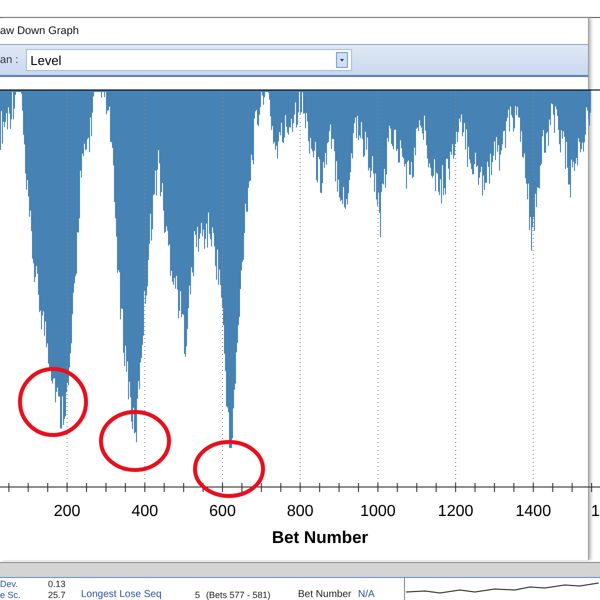 This screenshot has width=600, height=600. I want to click on stat-value: 25.7, so click(57, 595).